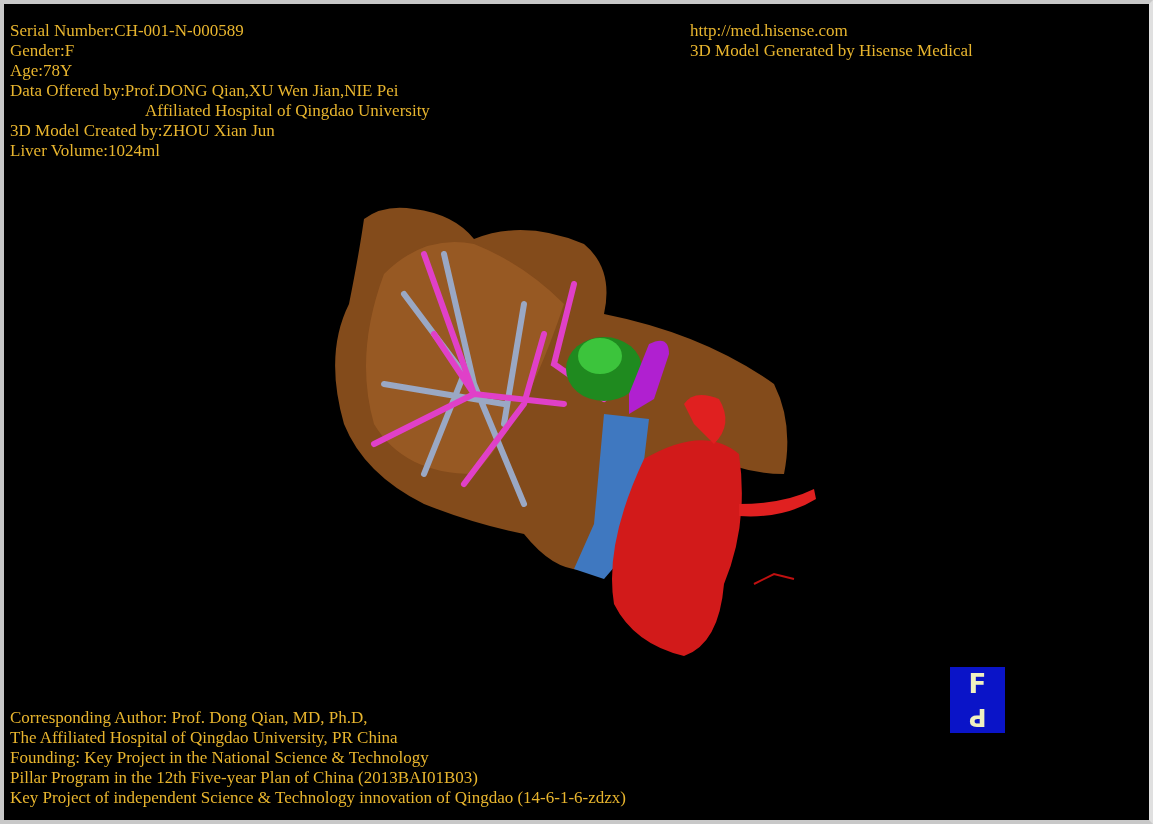 The height and width of the screenshot is (824, 1153). I want to click on credit-text: Key Project of independent Science & Technology innovation of Qingdao (14-6-1-6-zdzx), so click(318, 798).